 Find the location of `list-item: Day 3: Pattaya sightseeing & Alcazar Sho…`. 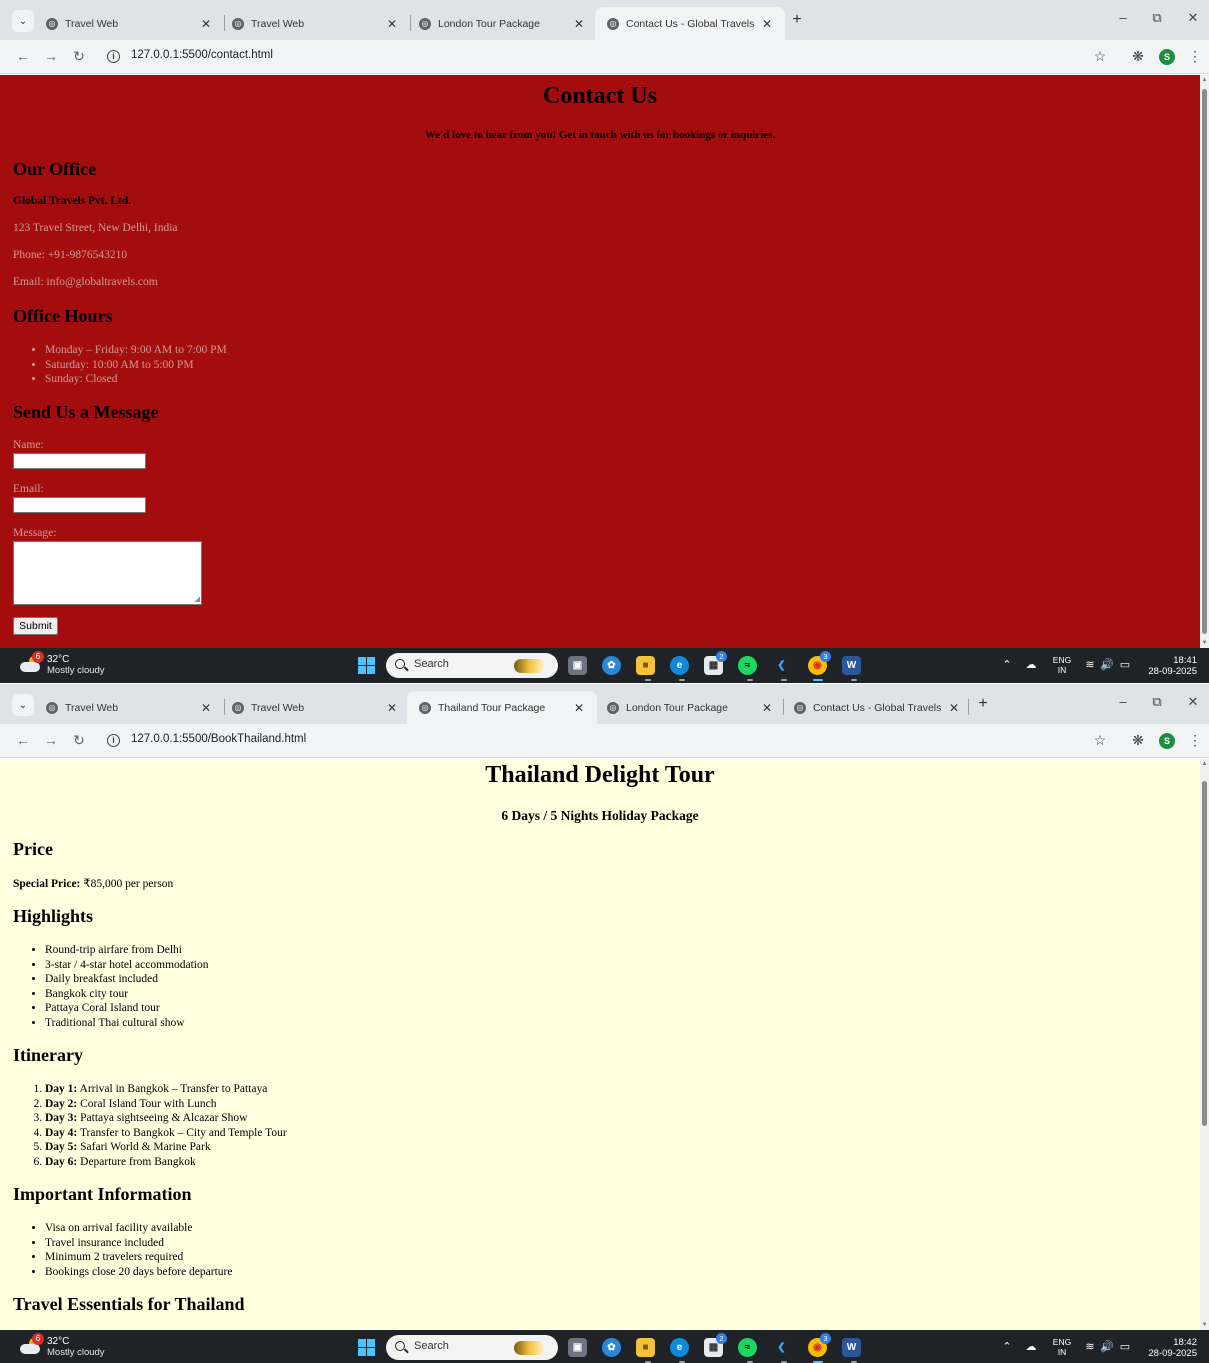

list-item: Day 3: Pattaya sightseeing & Alcazar Sho… is located at coordinates (166, 1118).